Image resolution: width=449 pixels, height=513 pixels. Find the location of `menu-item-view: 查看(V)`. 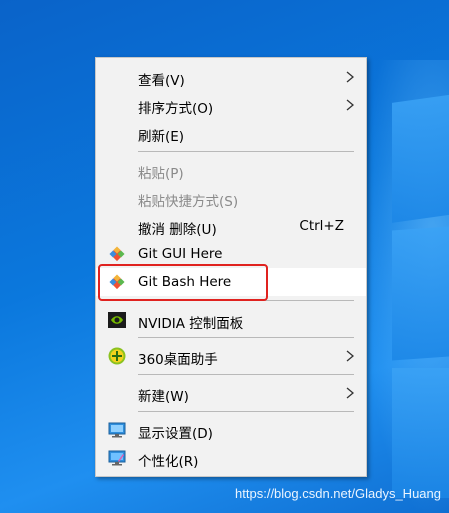

menu-item-view: 查看(V) is located at coordinates (231, 77).